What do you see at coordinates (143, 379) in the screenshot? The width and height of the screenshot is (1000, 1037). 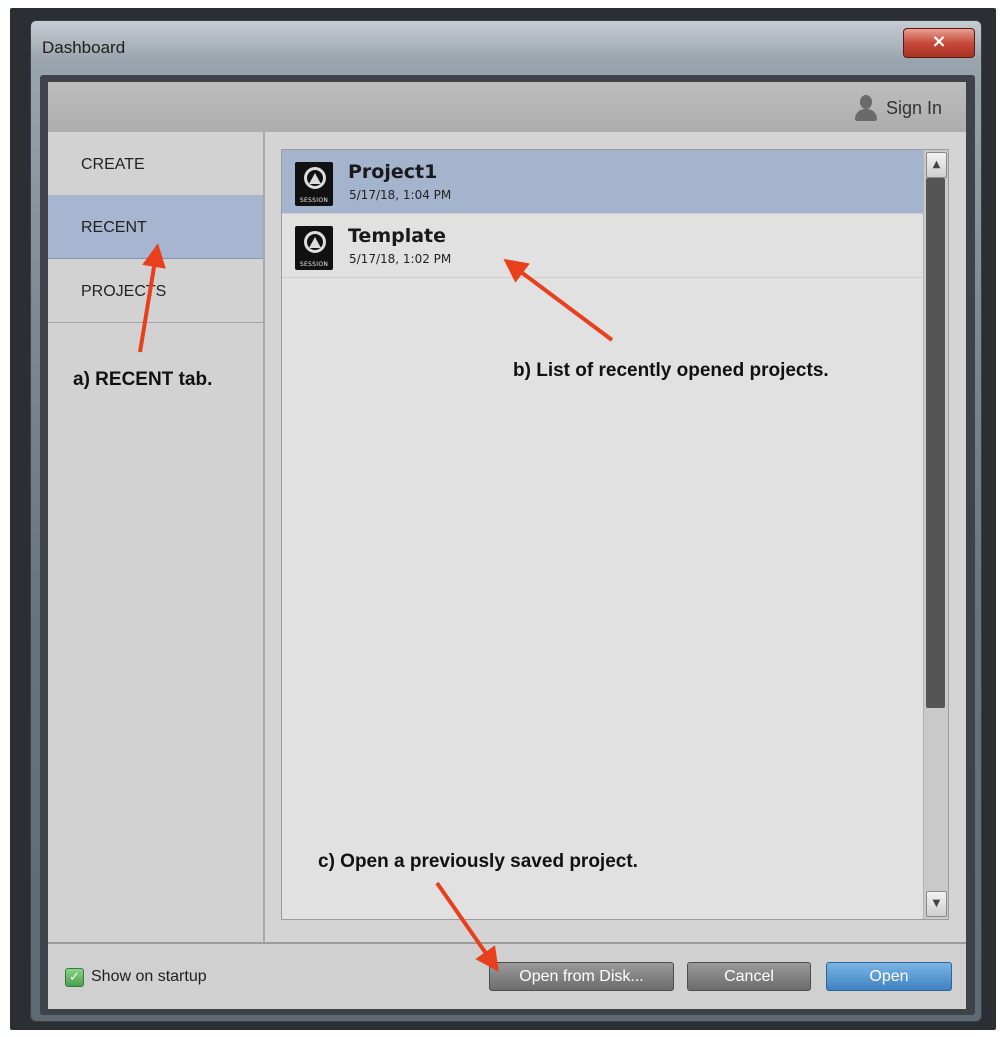 I see `annotation-a: a) RECENT tab.` at bounding box center [143, 379].